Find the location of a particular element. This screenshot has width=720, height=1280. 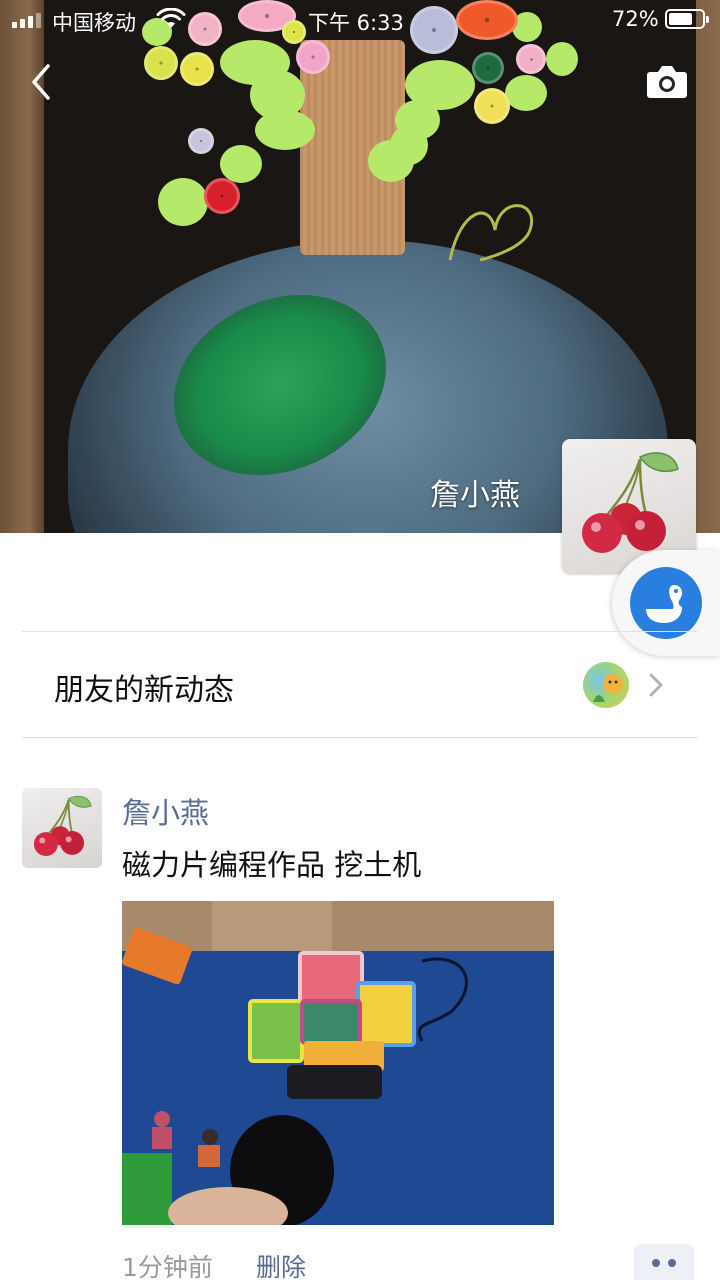

status-bar: 中国移动 下午 6:33 72% is located at coordinates (360, 20).